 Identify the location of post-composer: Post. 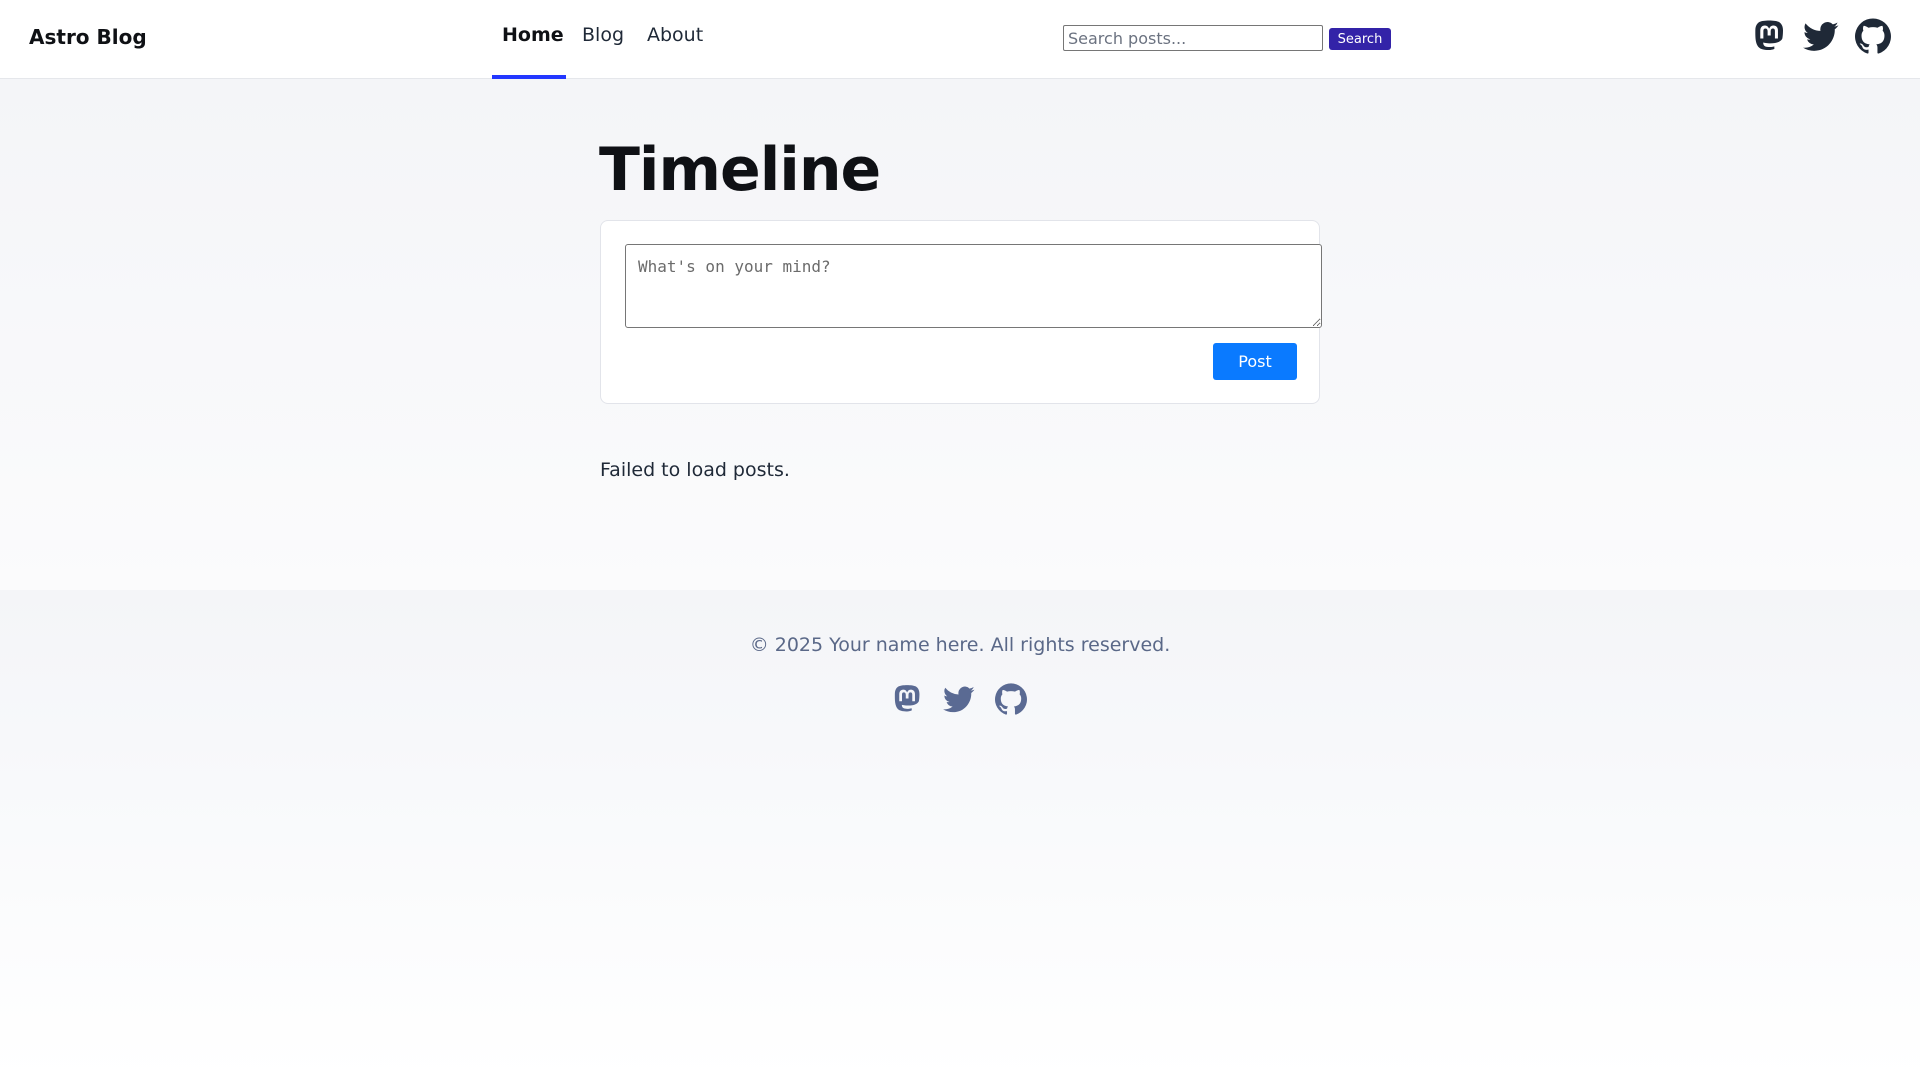
(961, 312).